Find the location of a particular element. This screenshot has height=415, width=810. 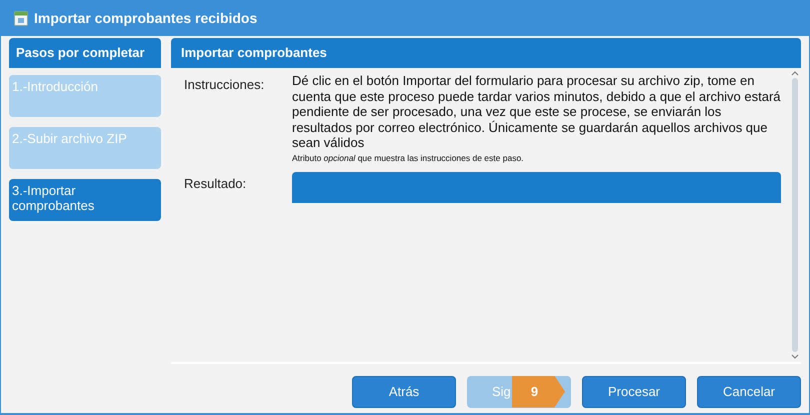

instructions-text: Dé clic en el botón Importar del formulario para procesar su archivo zip, tome en cuenta que este proceso puede tardar varios minutos, debido a que el archivo estará pendiente de ser procesado, una vez que este se procese, se enviarán los resultados por correo electrónico. Únicamente se guardarán aquellos archivos que sean válidos is located at coordinates (536, 111).